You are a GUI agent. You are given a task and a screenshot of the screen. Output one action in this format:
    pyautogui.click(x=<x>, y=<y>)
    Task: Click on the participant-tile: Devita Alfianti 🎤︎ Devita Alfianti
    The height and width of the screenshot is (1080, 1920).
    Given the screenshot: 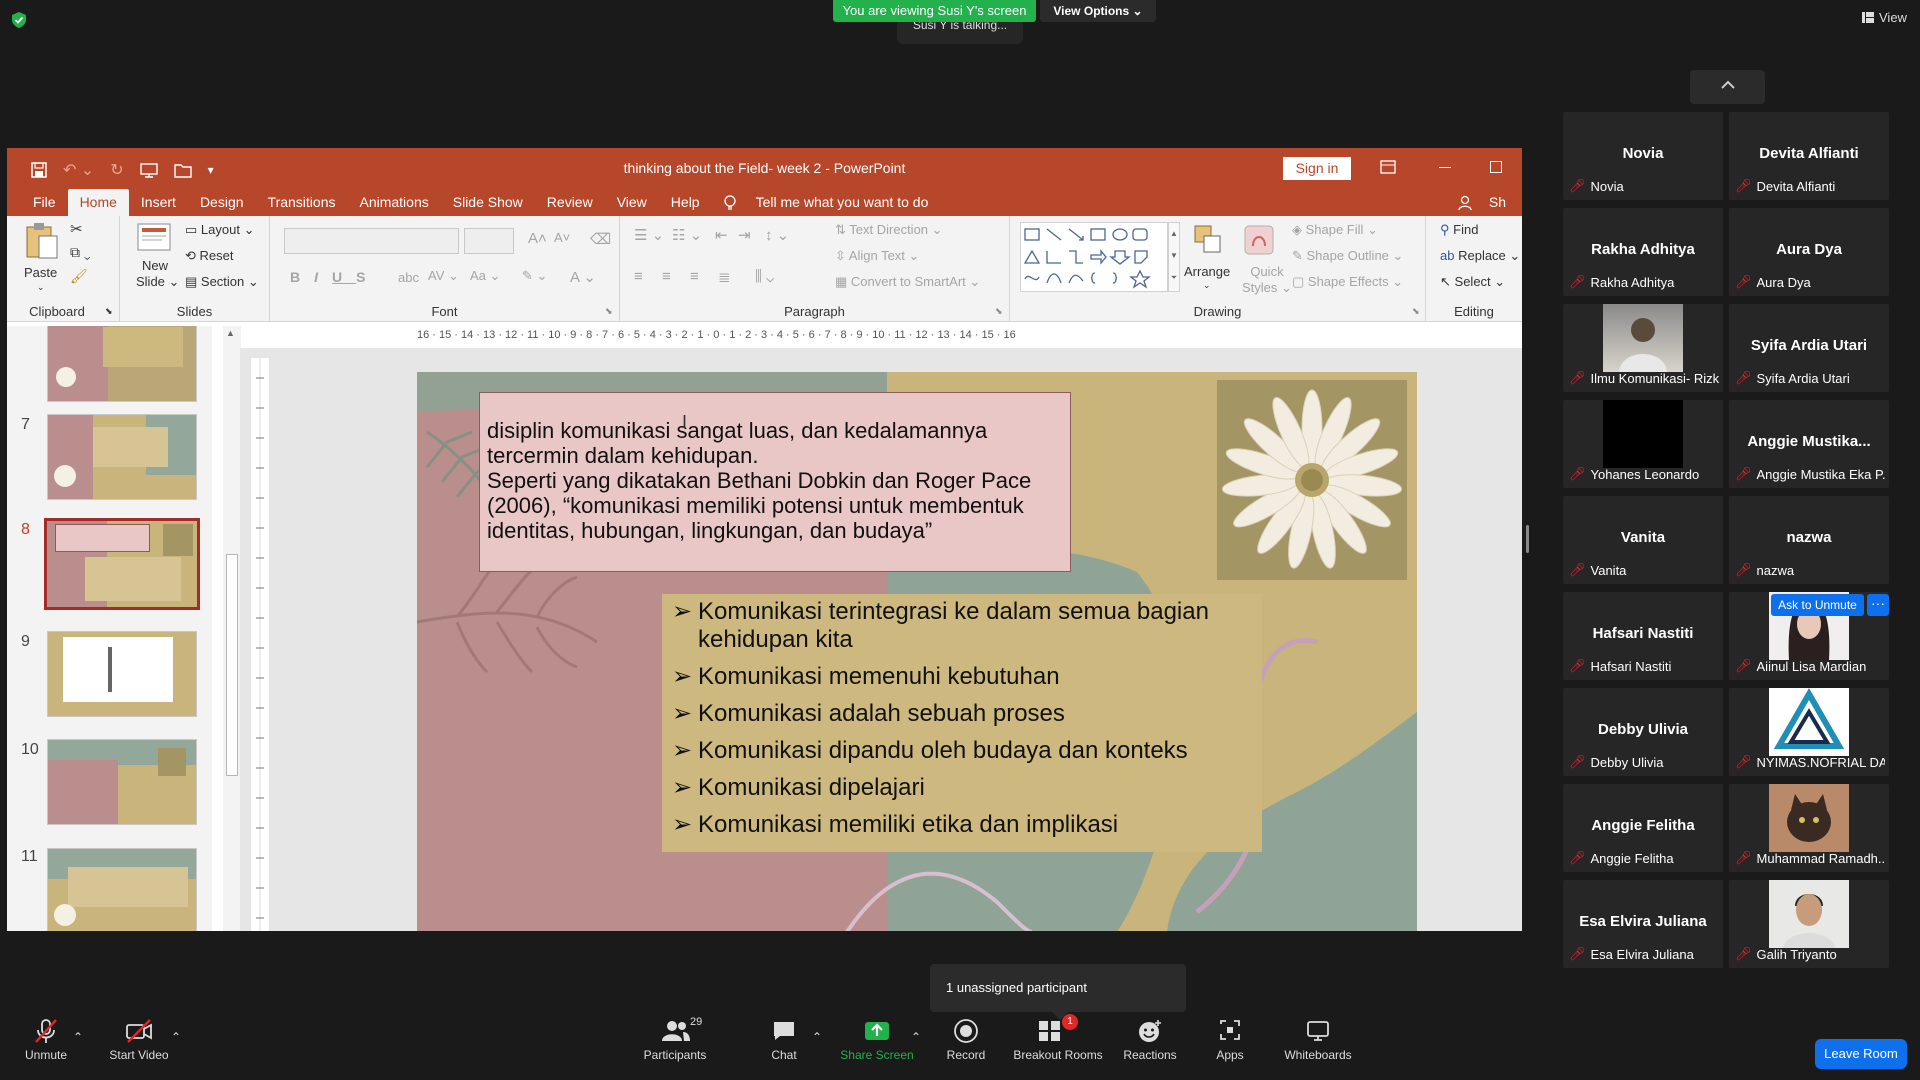 What is the action you would take?
    pyautogui.click(x=1809, y=156)
    